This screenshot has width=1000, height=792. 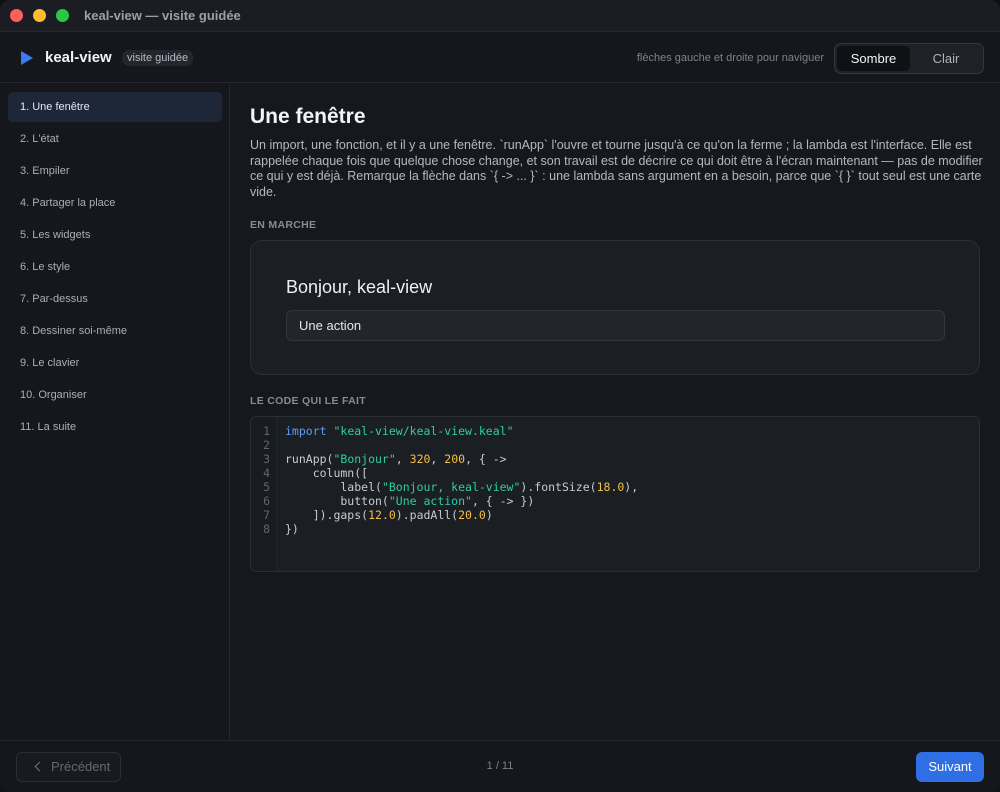 What do you see at coordinates (615, 307) in the screenshot?
I see `demo-preview-card: Bonjour, keal-view Une action` at bounding box center [615, 307].